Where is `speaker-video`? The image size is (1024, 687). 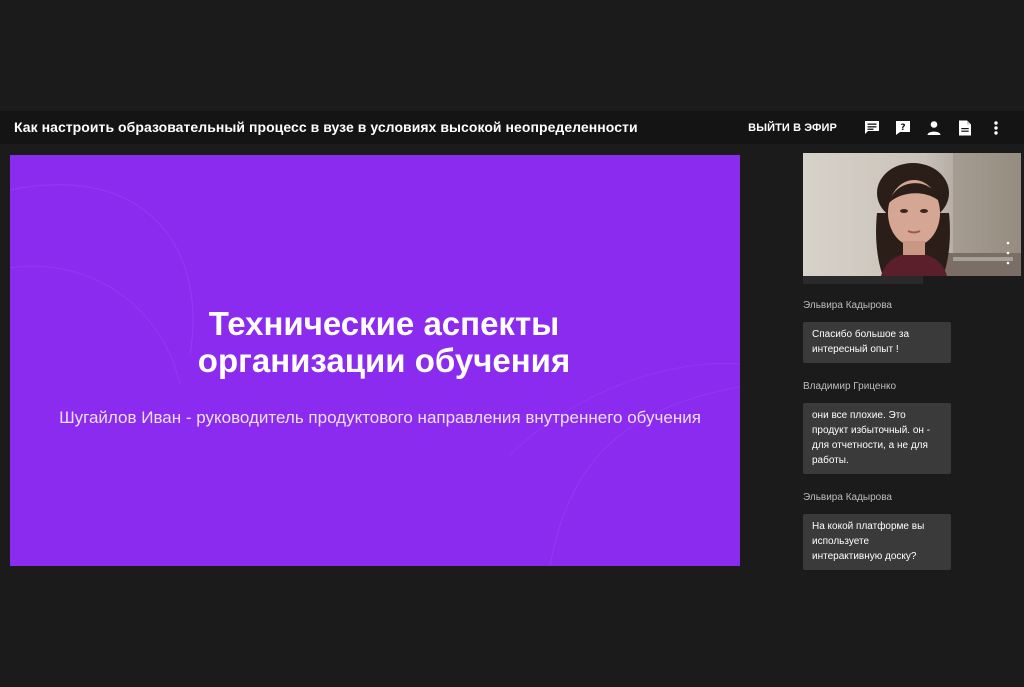 speaker-video is located at coordinates (912, 214).